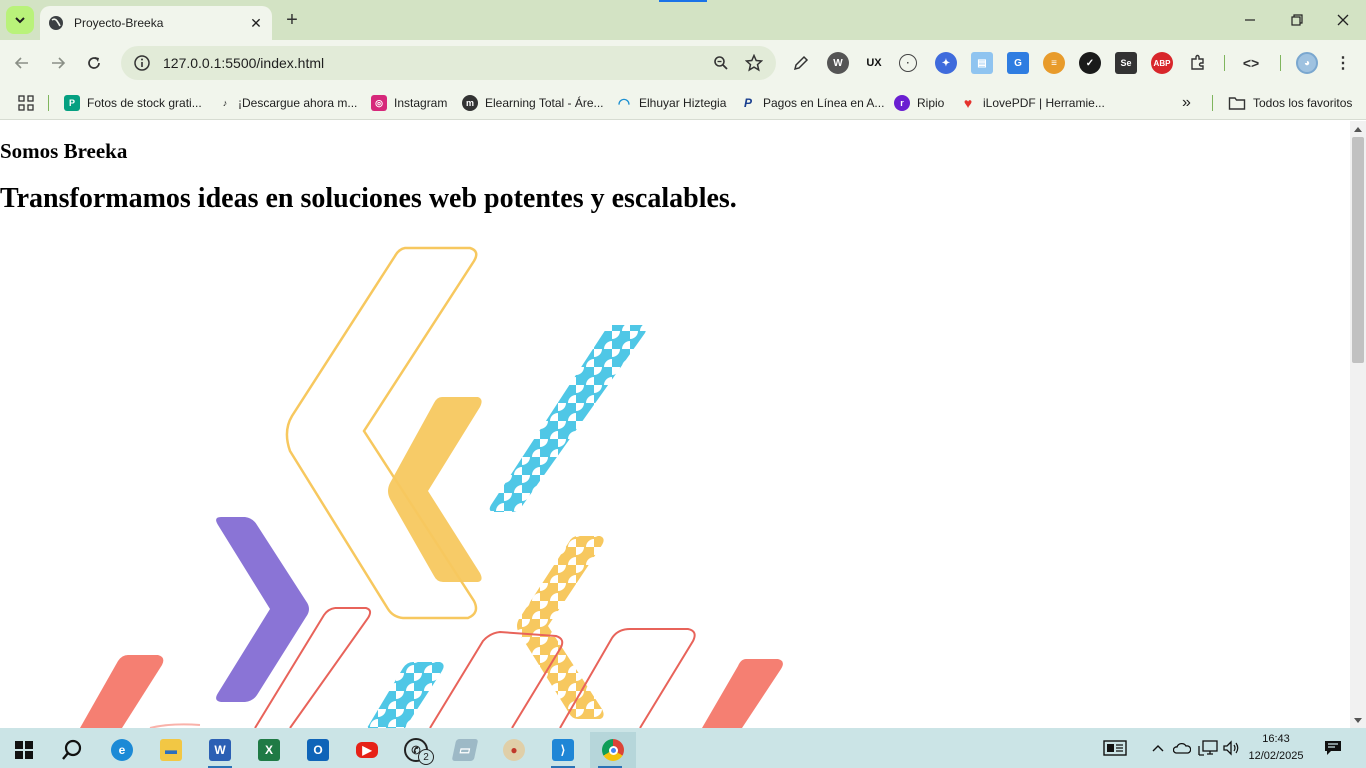 This screenshot has width=1366, height=768. I want to click on notifications-icon, so click(1333, 748).